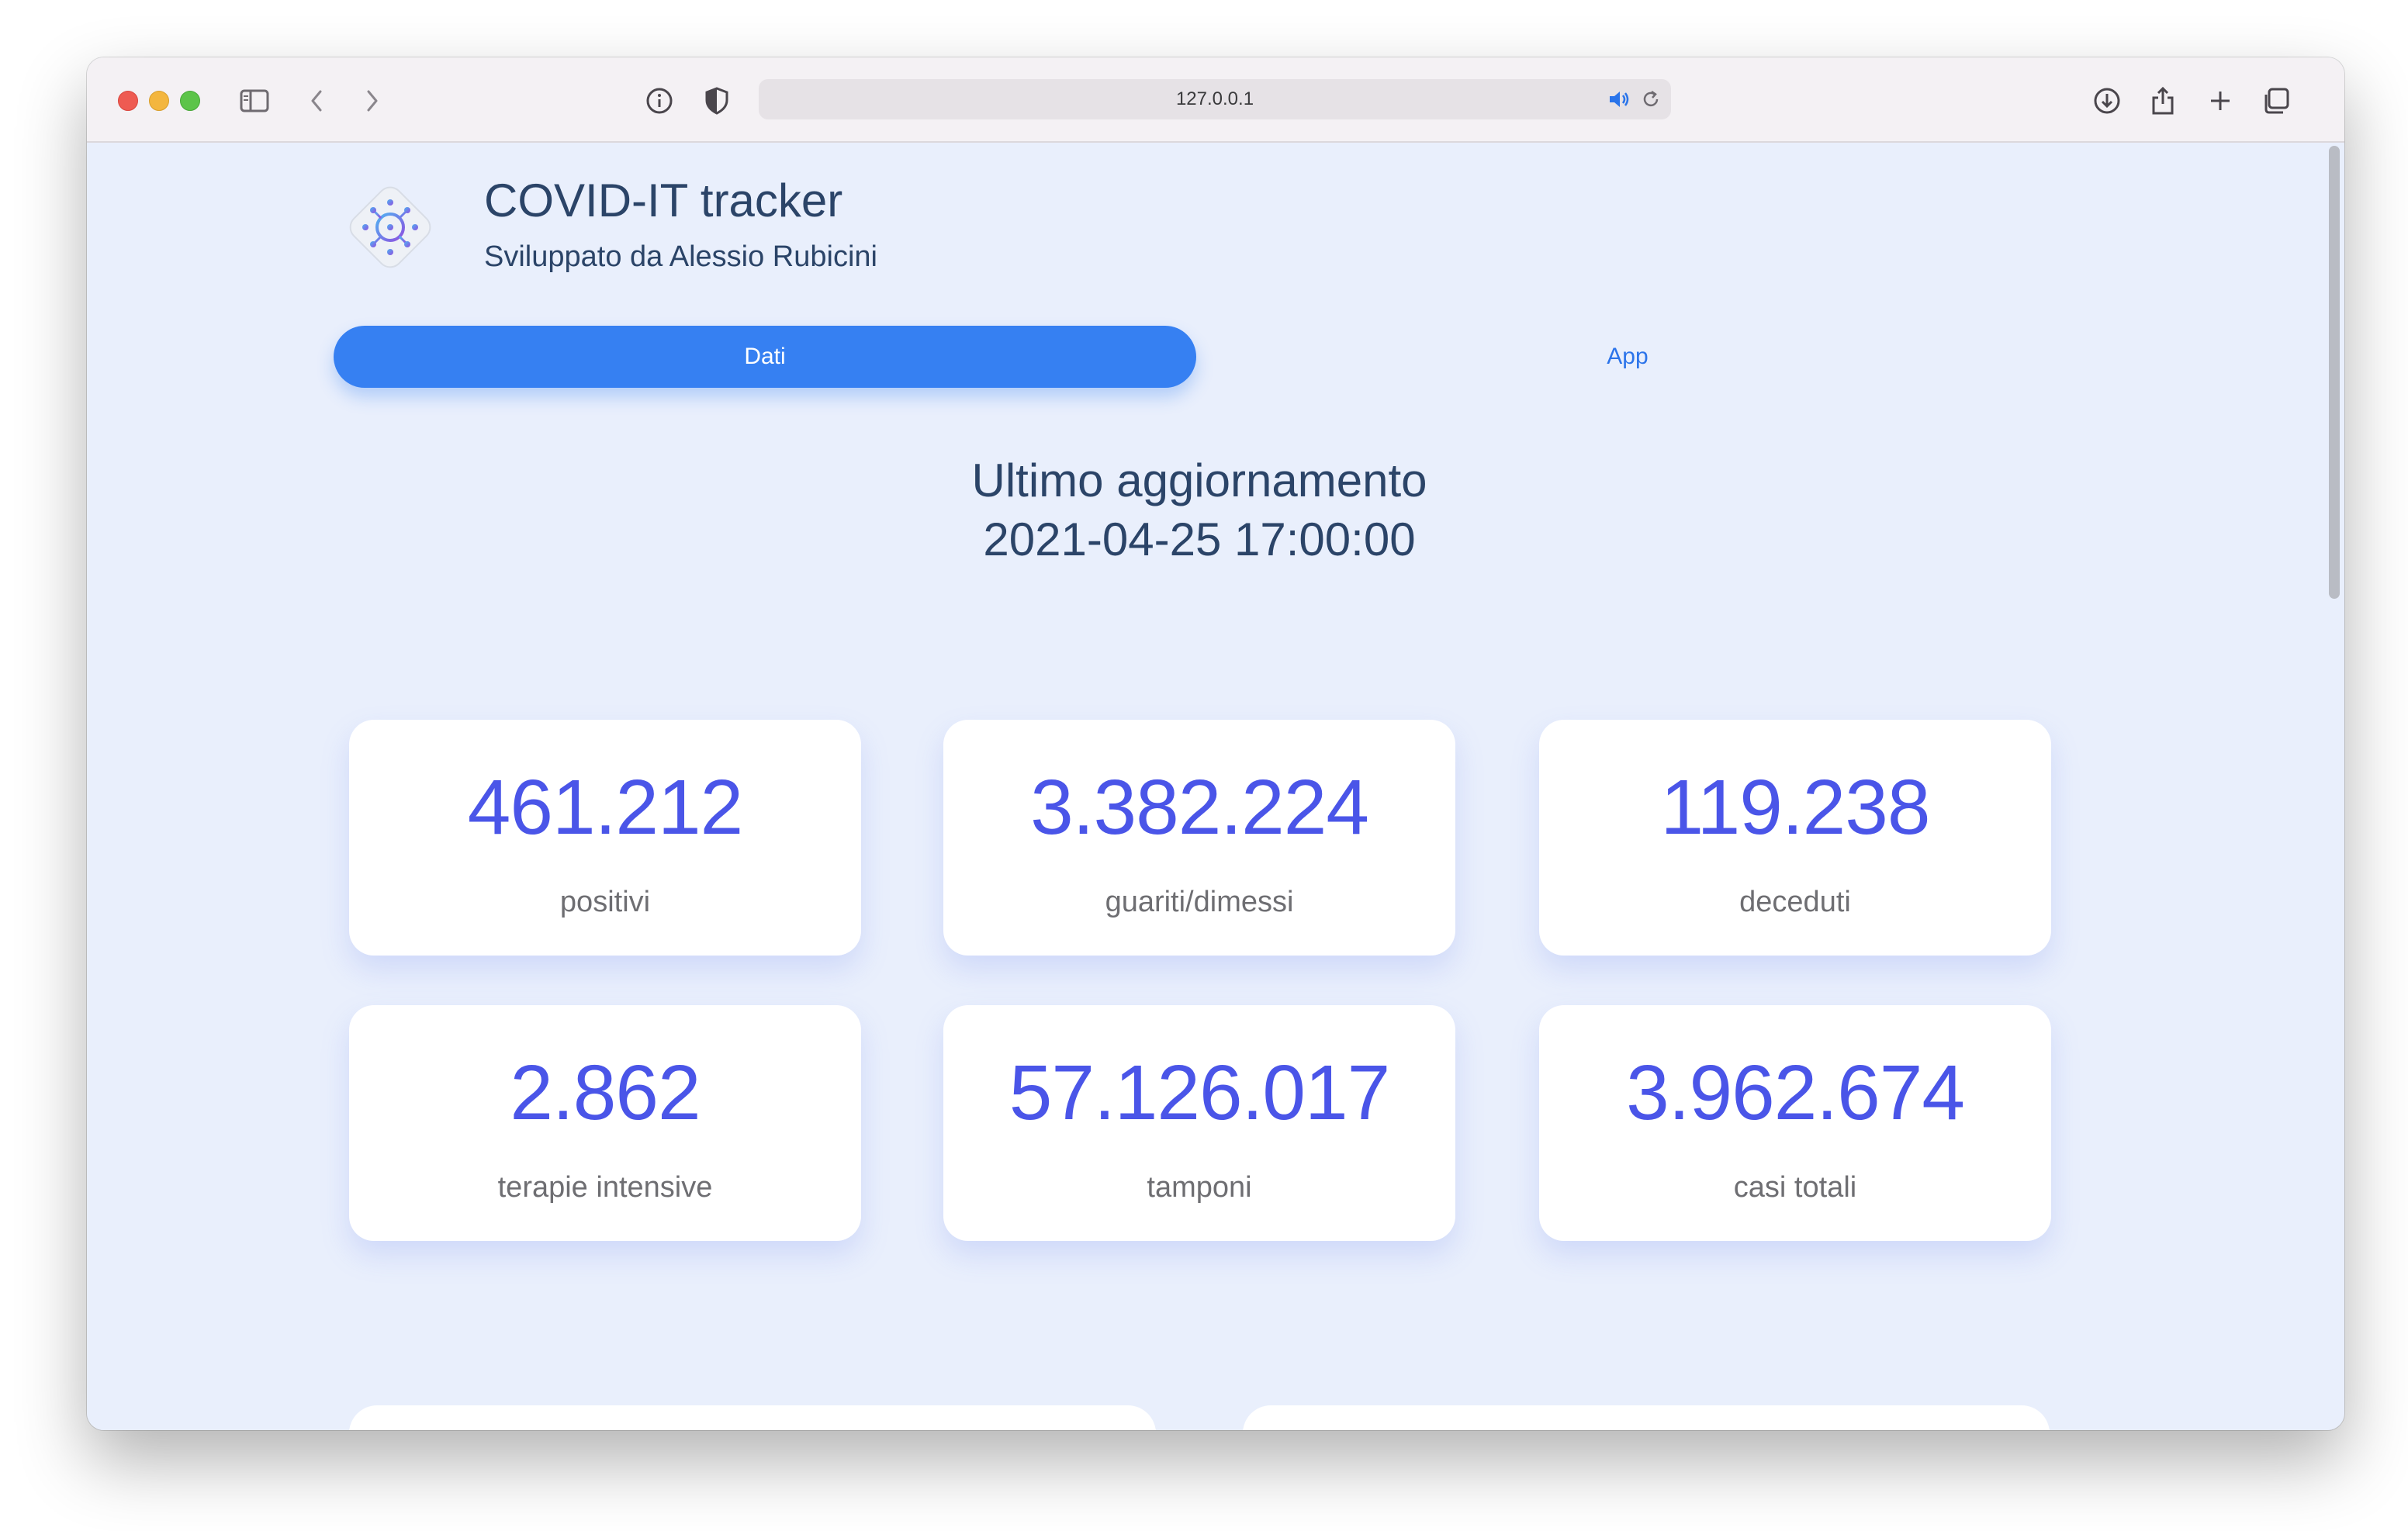  What do you see at coordinates (1627, 357) in the screenshot?
I see `tab-app: App` at bounding box center [1627, 357].